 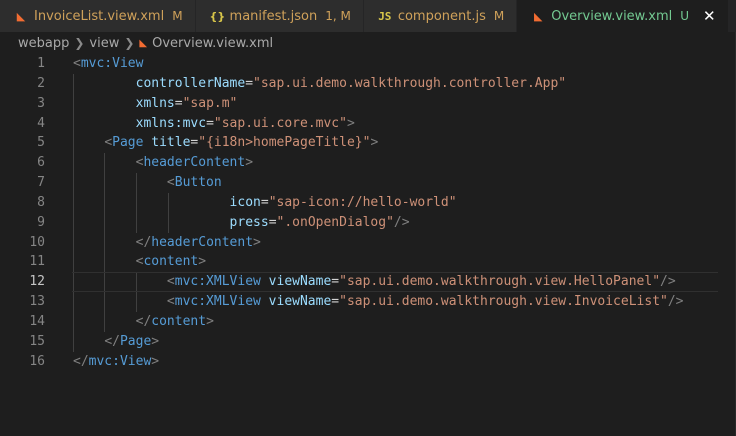 I want to click on code-text: </mvc:View>, so click(x=116, y=361).